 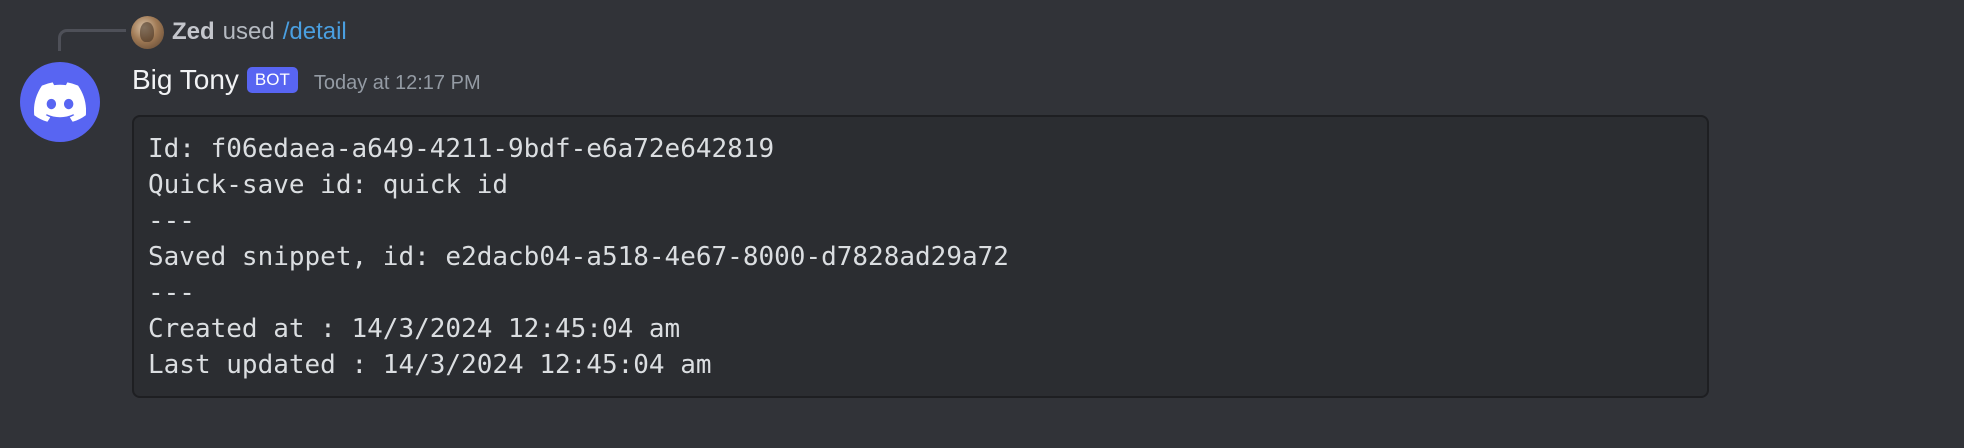 I want to click on discord-logo-icon, so click(x=60, y=102).